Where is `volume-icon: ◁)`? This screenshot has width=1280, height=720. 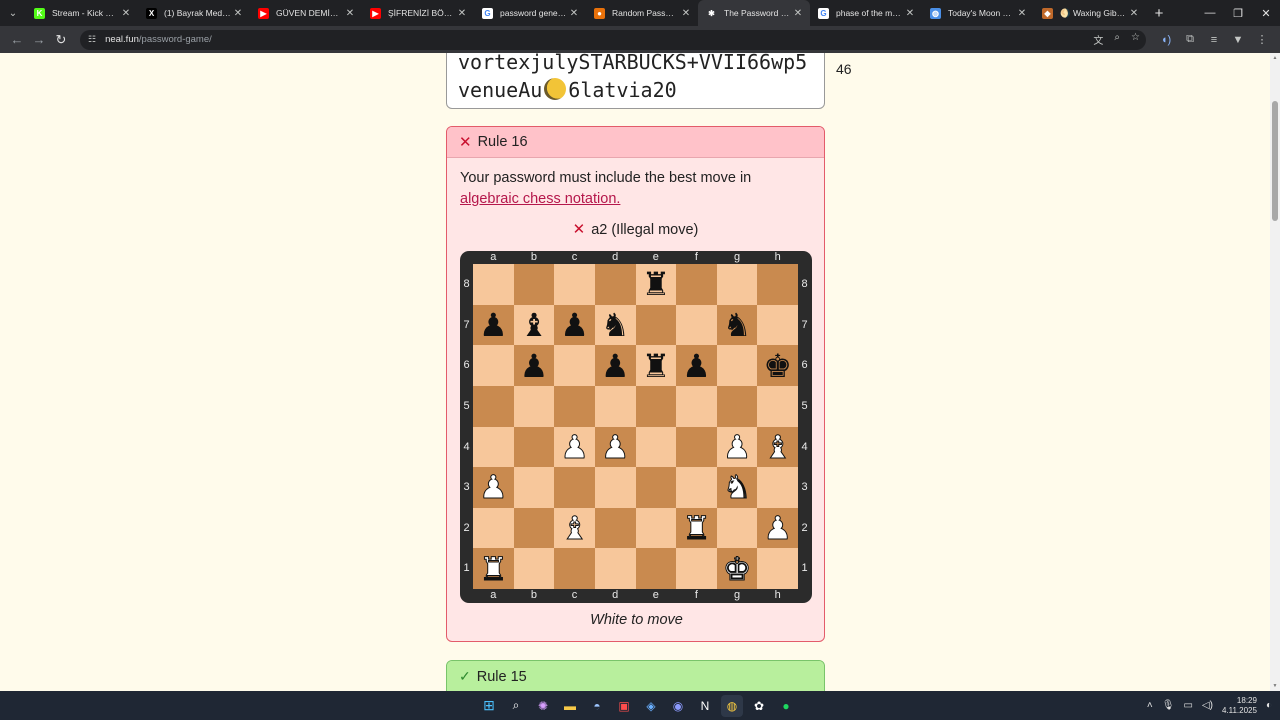 volume-icon: ◁) is located at coordinates (1207, 705).